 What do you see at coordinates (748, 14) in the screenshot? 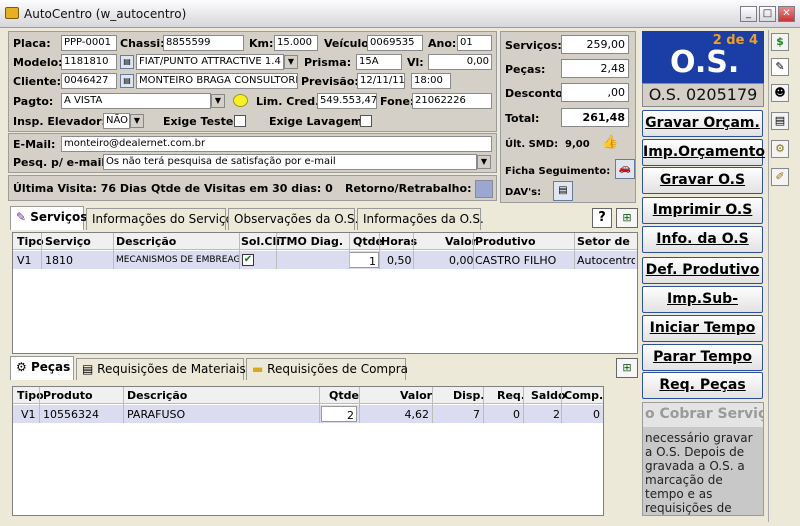
I see `minimize-button: _` at bounding box center [748, 14].